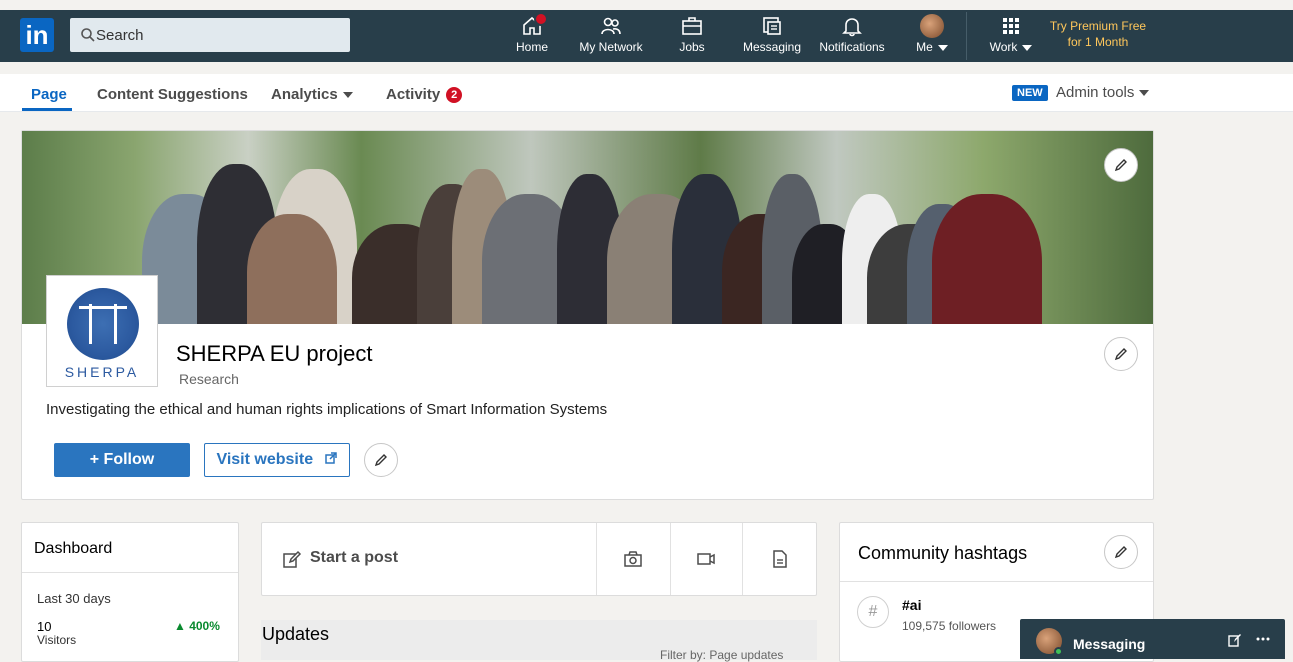 This screenshot has width=1293, height=662. I want to click on new-badge: NEW, so click(1030, 93).